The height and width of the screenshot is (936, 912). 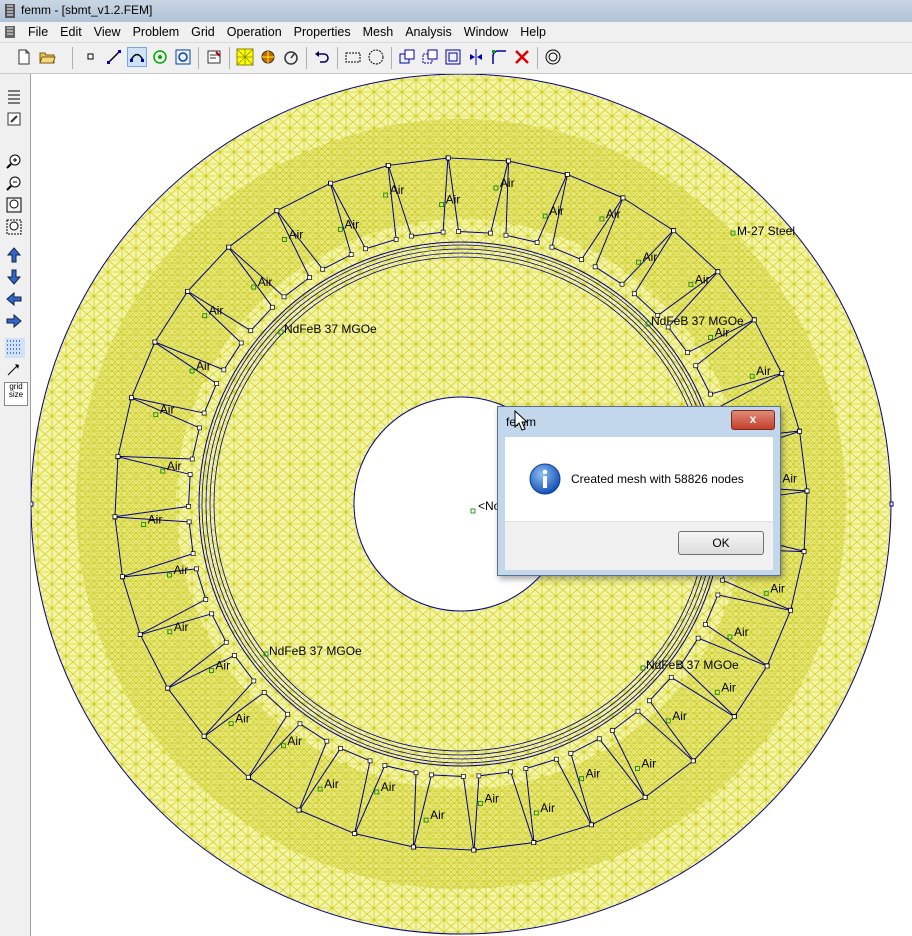 What do you see at coordinates (15, 370) in the screenshot?
I see `snap-grid-icon` at bounding box center [15, 370].